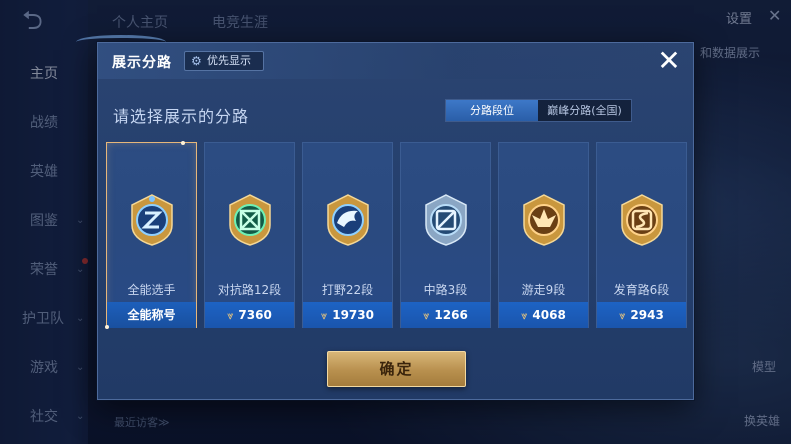  What do you see at coordinates (348, 220) in the screenshot?
I see `jungle-emblem-icon` at bounding box center [348, 220].